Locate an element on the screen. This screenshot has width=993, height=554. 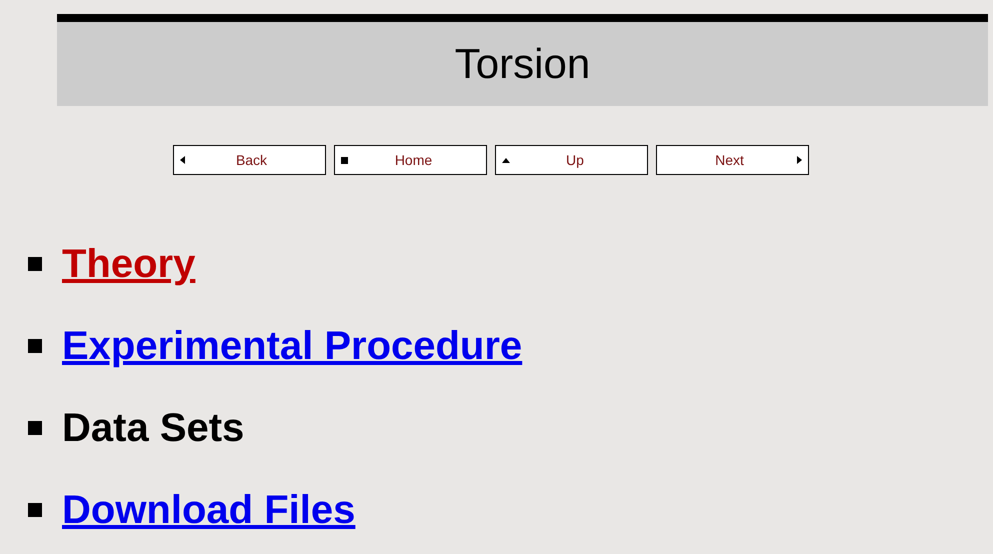
nav-button: Home is located at coordinates (410, 160).